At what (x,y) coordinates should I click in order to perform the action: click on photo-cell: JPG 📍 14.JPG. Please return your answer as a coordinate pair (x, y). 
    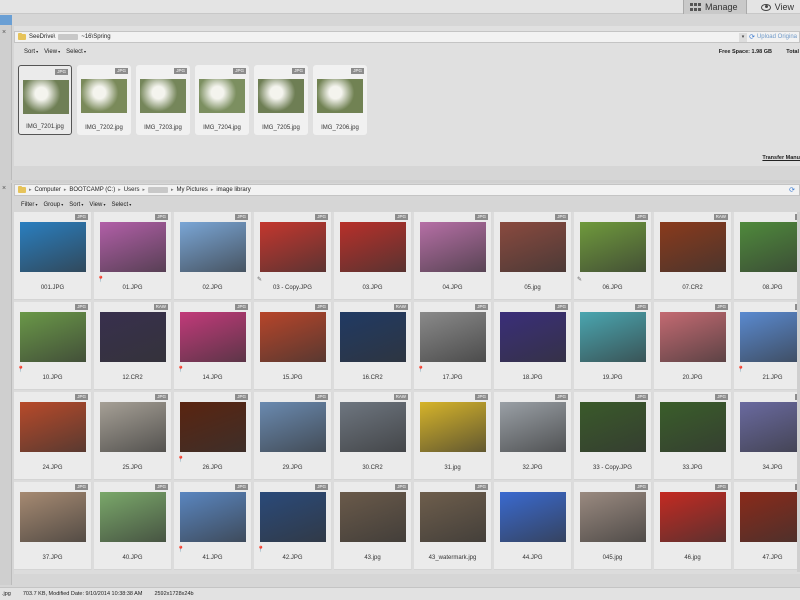
    Looking at the image, I should click on (213, 346).